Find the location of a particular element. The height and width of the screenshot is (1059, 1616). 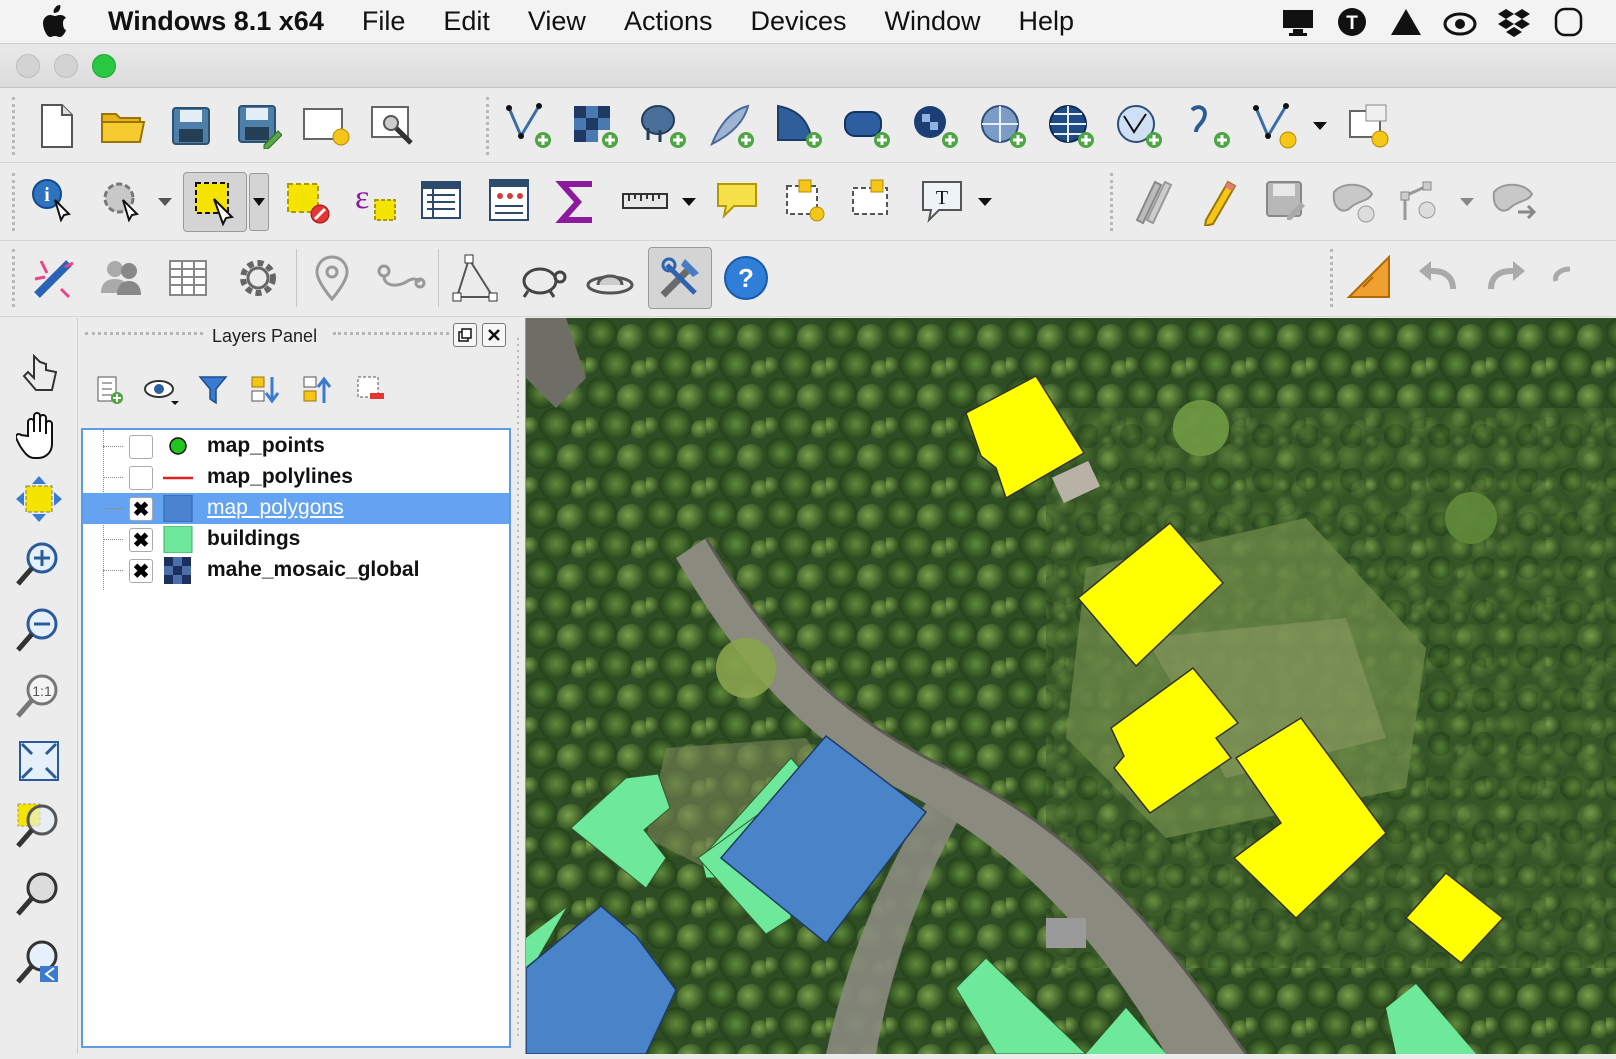

menu-file: File is located at coordinates (384, 21).